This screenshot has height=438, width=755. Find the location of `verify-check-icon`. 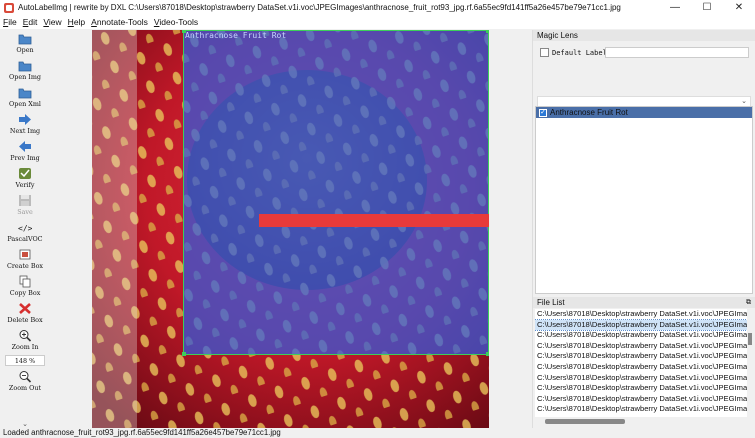

verify-check-icon is located at coordinates (25, 173).